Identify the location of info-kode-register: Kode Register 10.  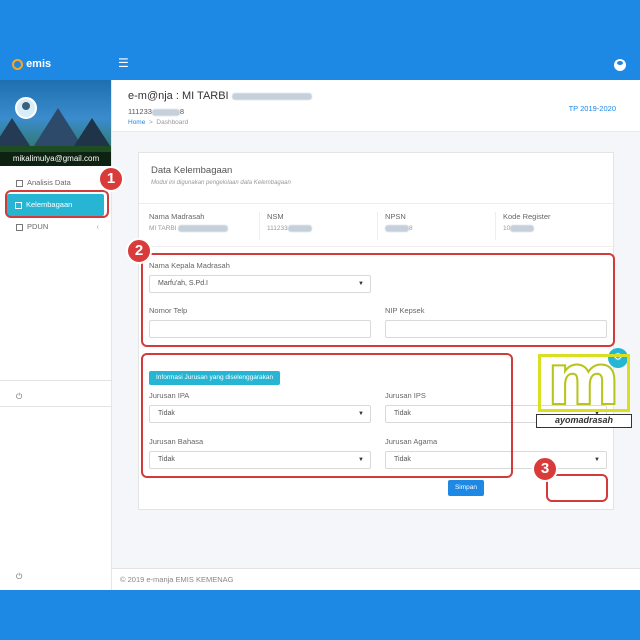
(558, 222).